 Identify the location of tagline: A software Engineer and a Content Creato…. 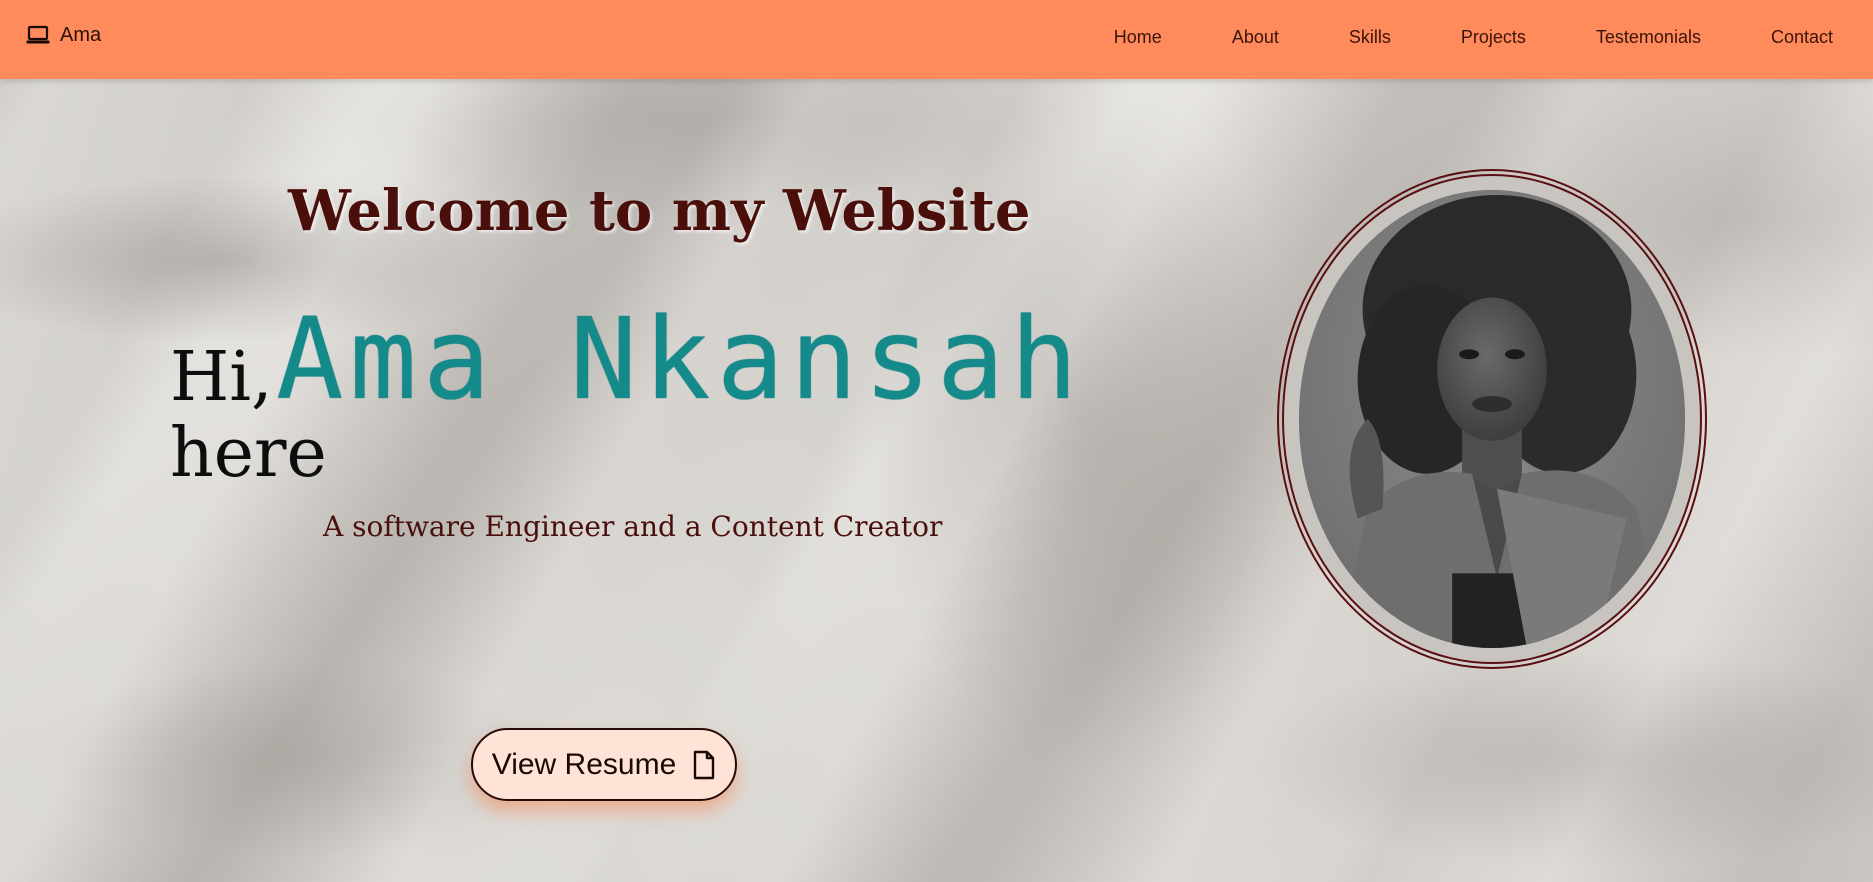
(633, 526).